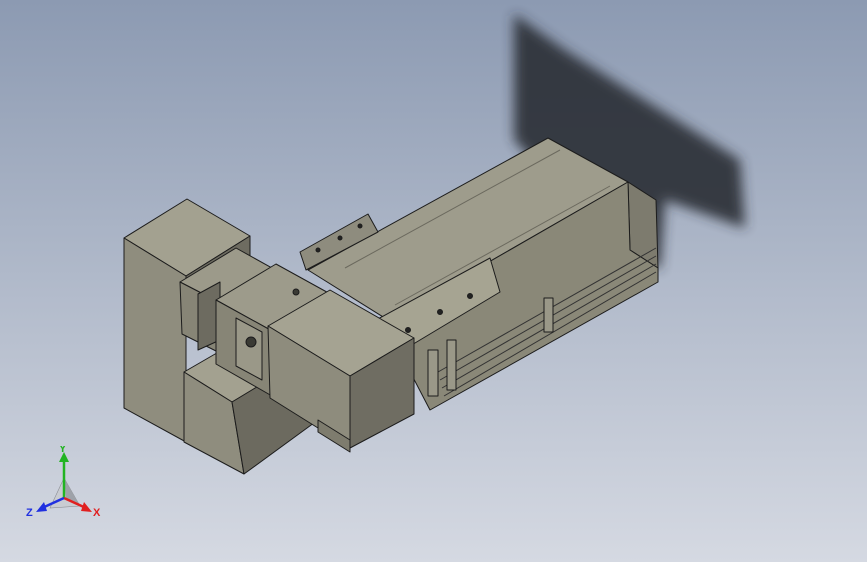 The image size is (867, 562). What do you see at coordinates (86, 507) in the screenshot?
I see `x-axis-arrow` at bounding box center [86, 507].